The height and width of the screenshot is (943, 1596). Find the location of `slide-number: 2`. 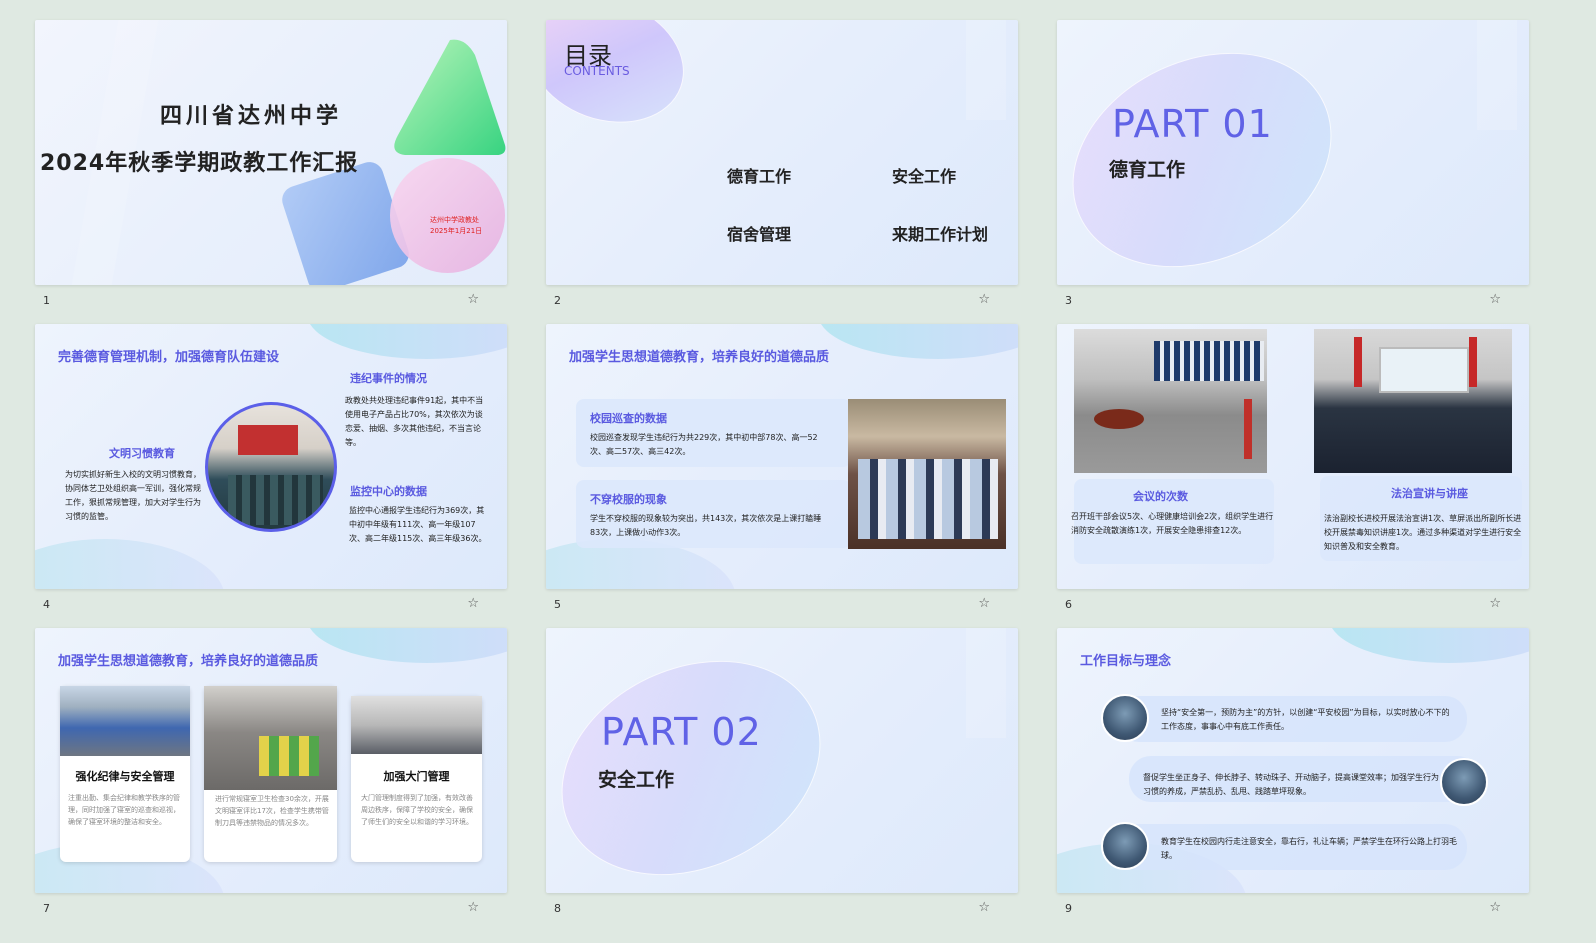

slide-number: 2 is located at coordinates (557, 300).